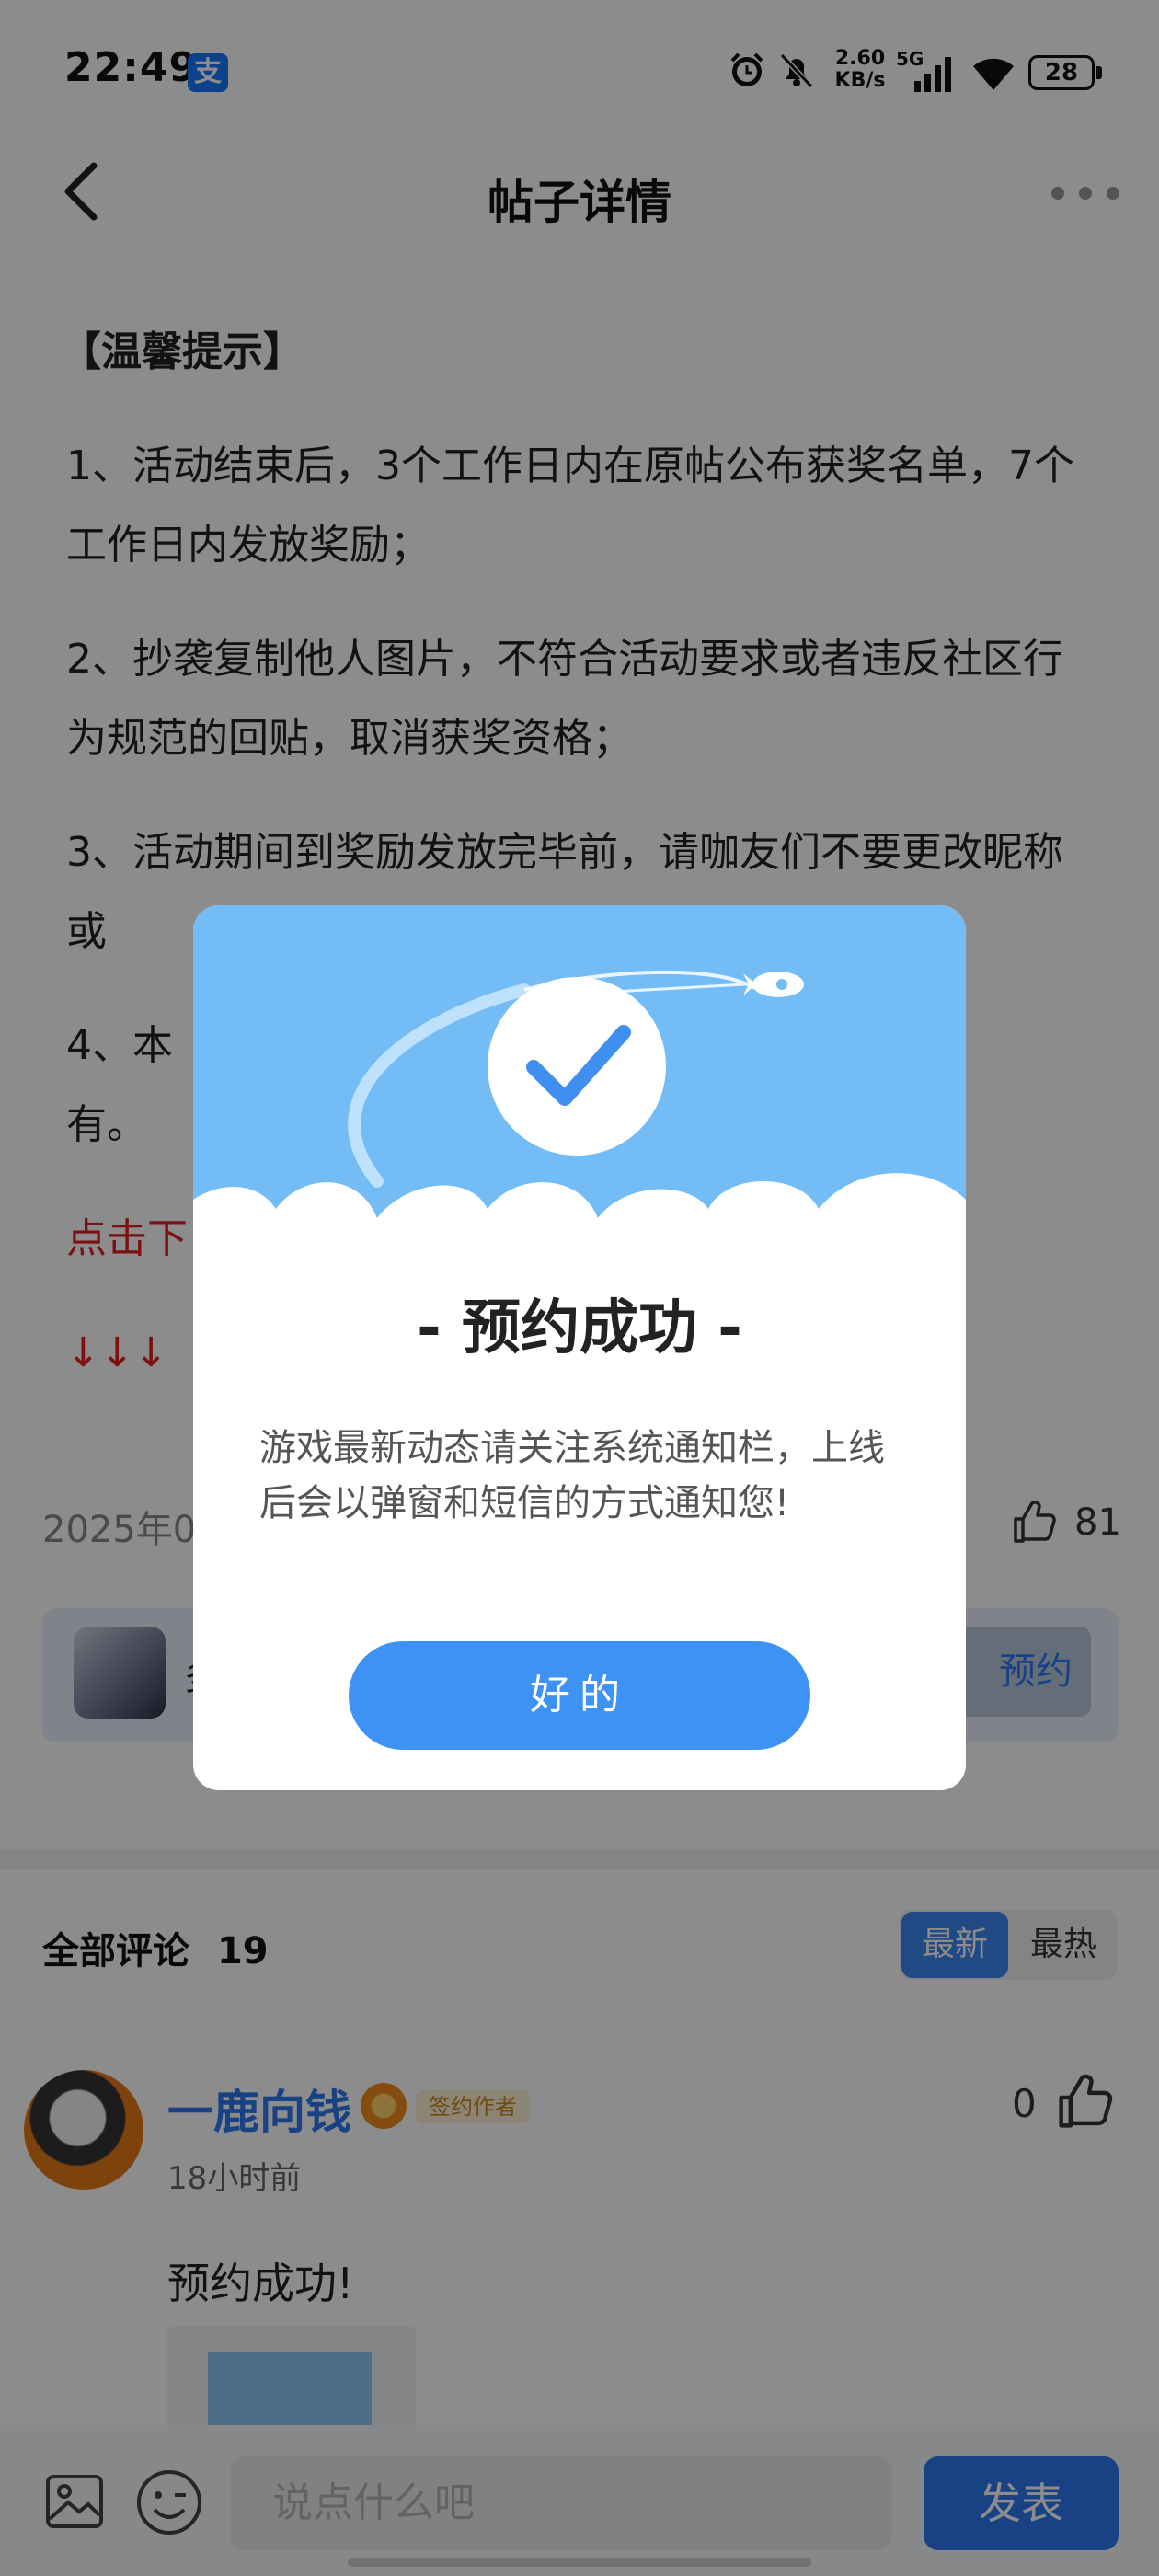 The width and height of the screenshot is (1159, 2576). Describe the element at coordinates (572, 1475) in the screenshot. I see `dialog-message: 游戏最新动态请关注系统通知栏，上线后会以弹窗和短信的方式通知您!` at that location.